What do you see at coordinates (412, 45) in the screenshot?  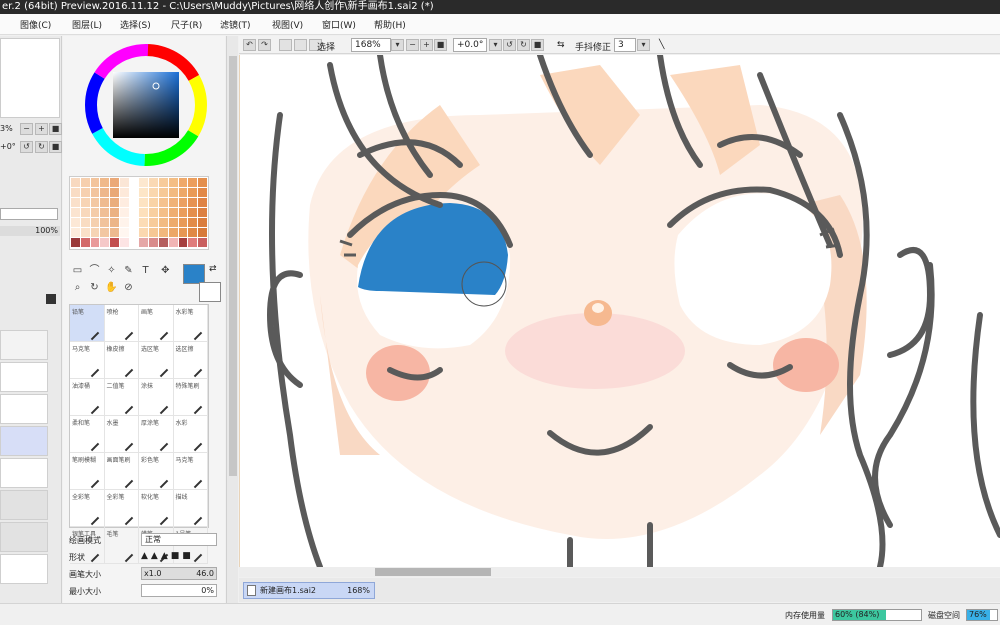 I see `zoom-out-icon: −` at bounding box center [412, 45].